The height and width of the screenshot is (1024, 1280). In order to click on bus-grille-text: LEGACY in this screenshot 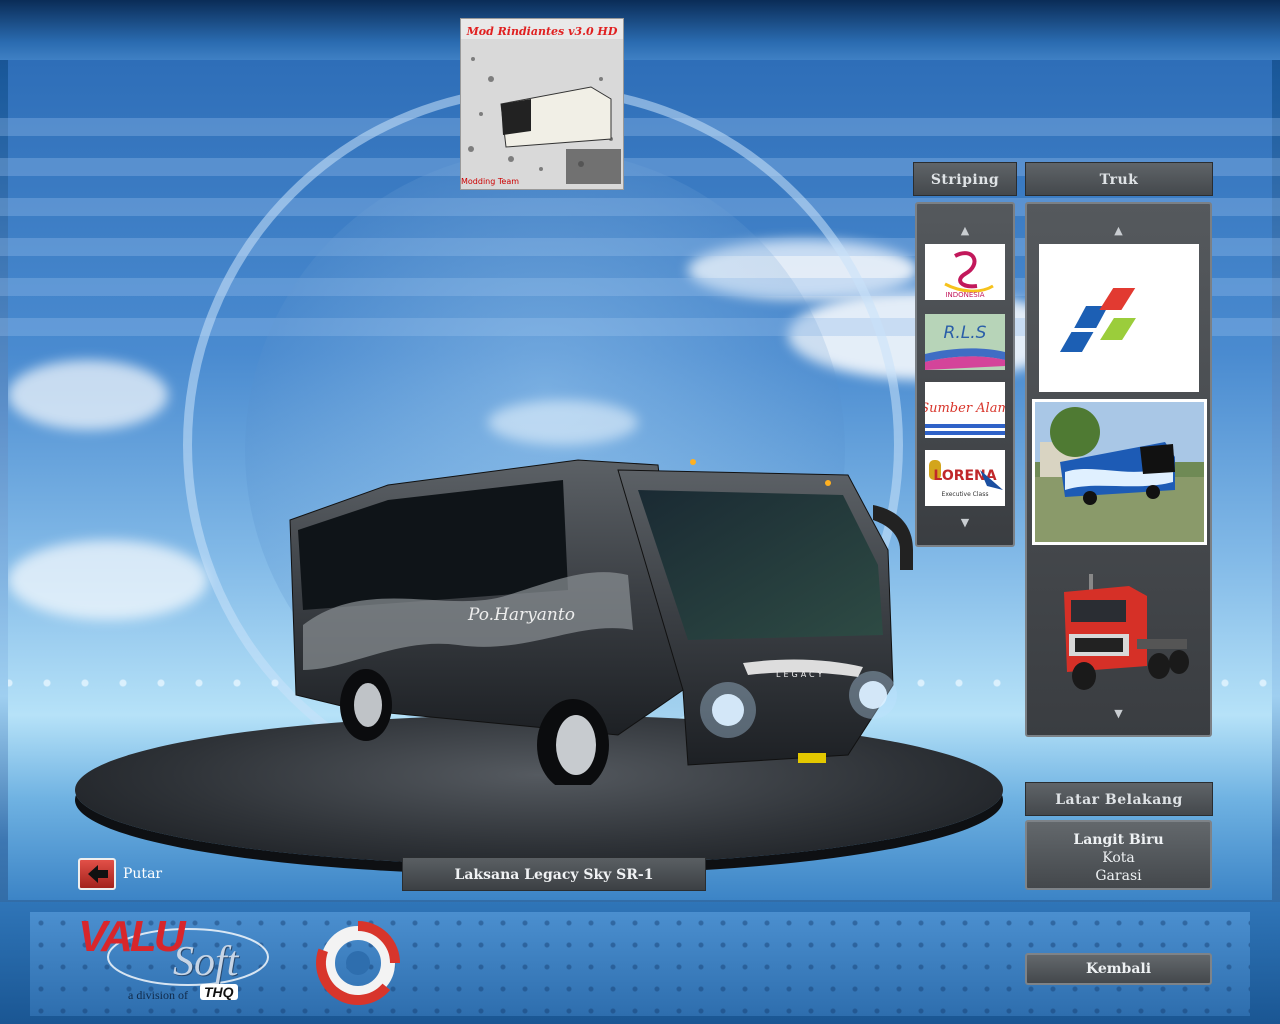, I will do `click(800, 674)`.